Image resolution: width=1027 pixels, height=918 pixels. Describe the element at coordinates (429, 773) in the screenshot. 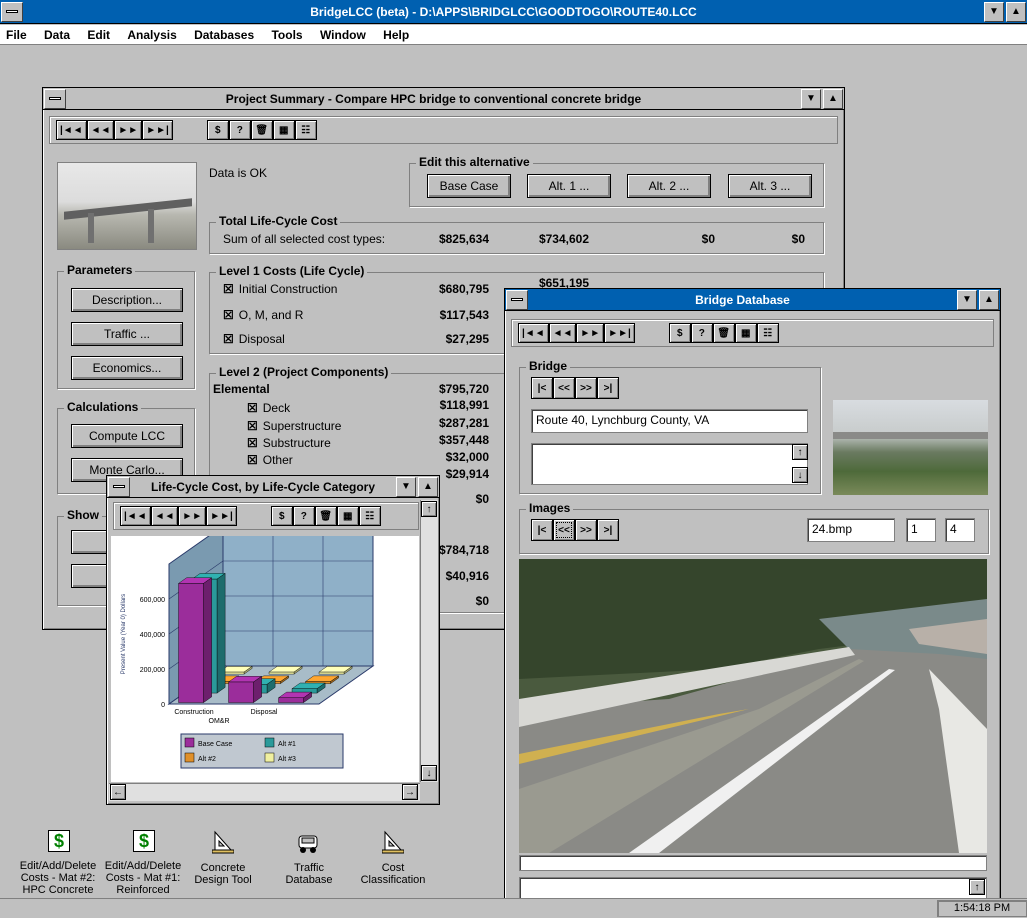

I see `chart-scroll-down: ↓` at that location.